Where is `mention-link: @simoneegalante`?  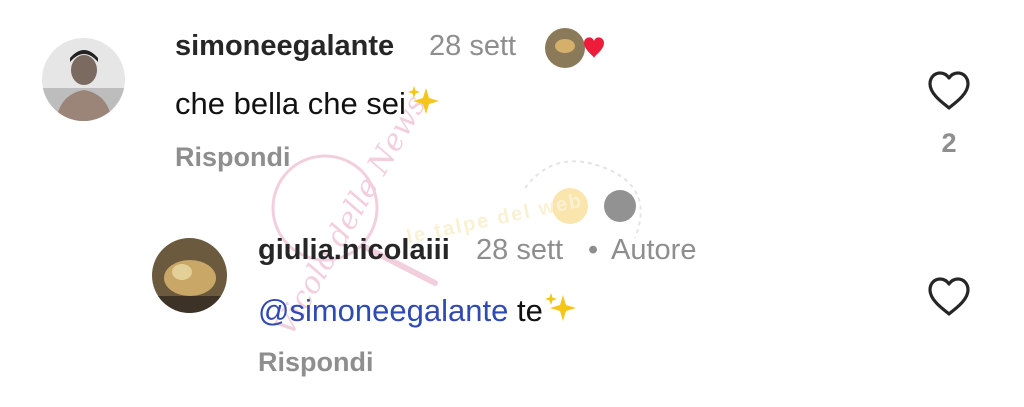
mention-link: @simoneegalante is located at coordinates (383, 310).